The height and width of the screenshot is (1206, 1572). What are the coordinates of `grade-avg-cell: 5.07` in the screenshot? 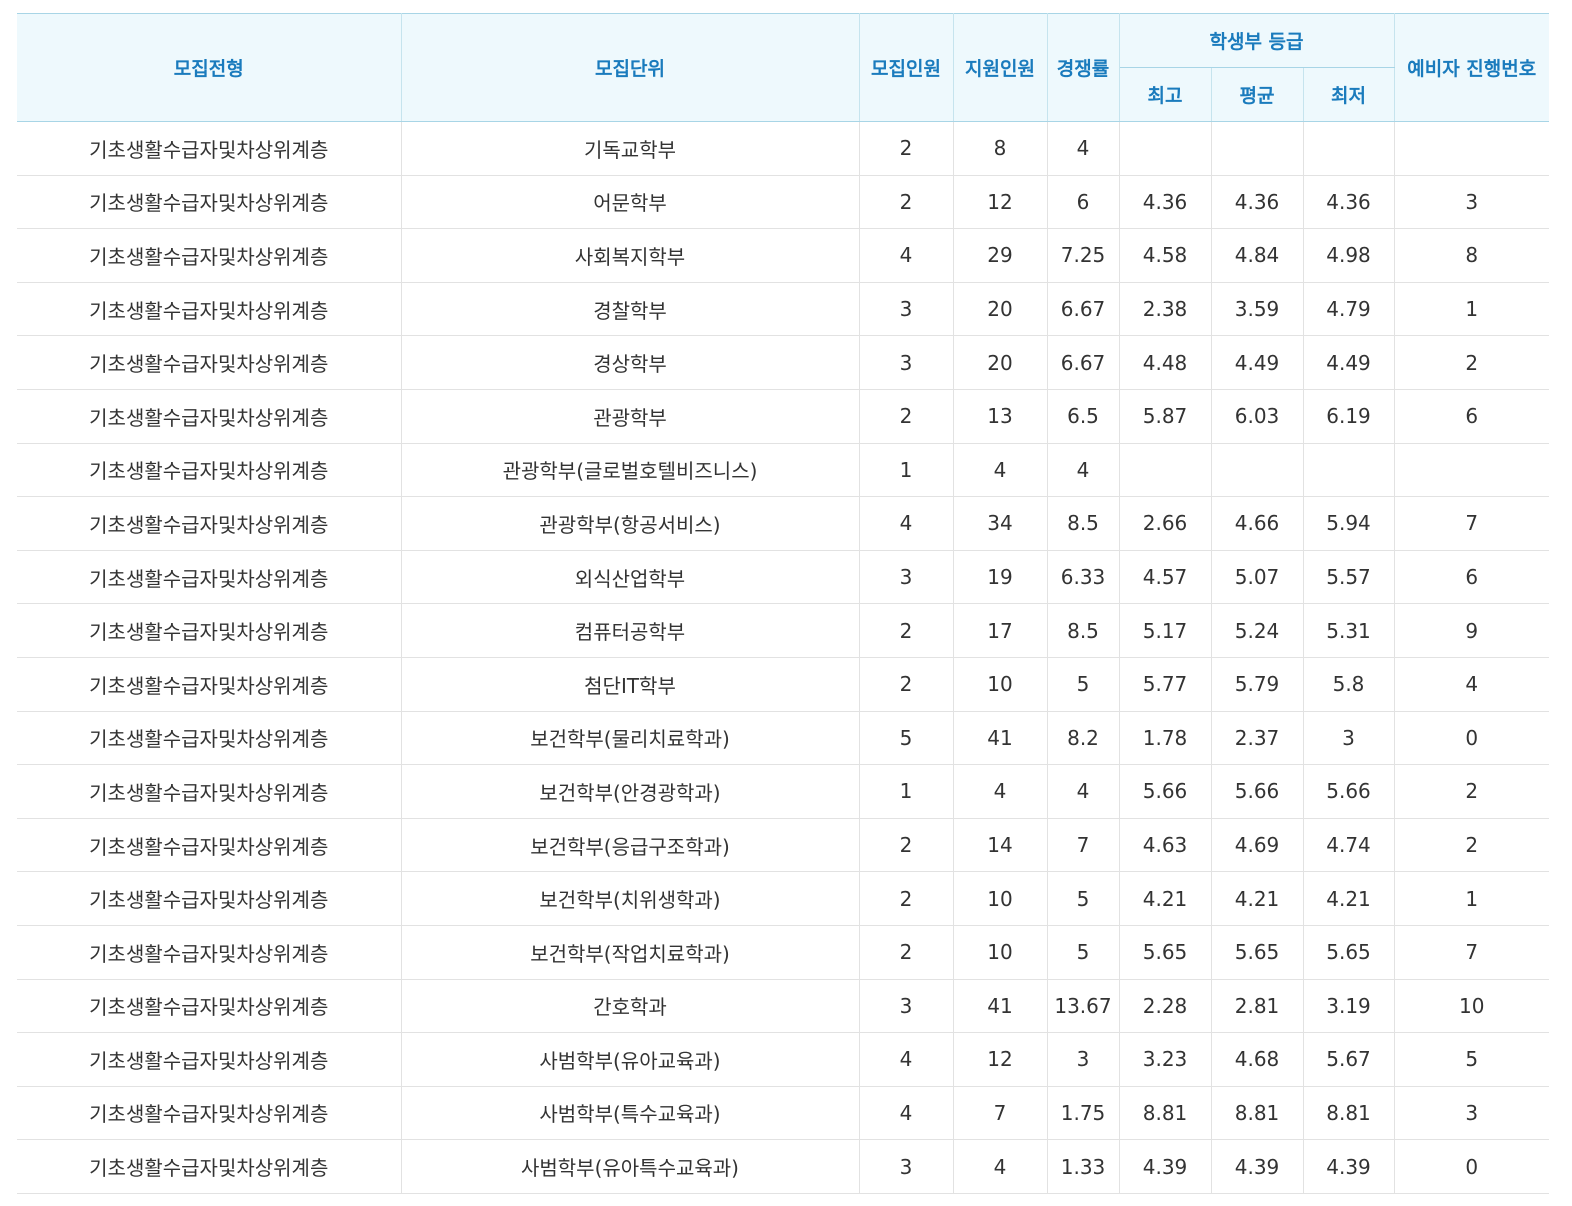 It's located at (1257, 577).